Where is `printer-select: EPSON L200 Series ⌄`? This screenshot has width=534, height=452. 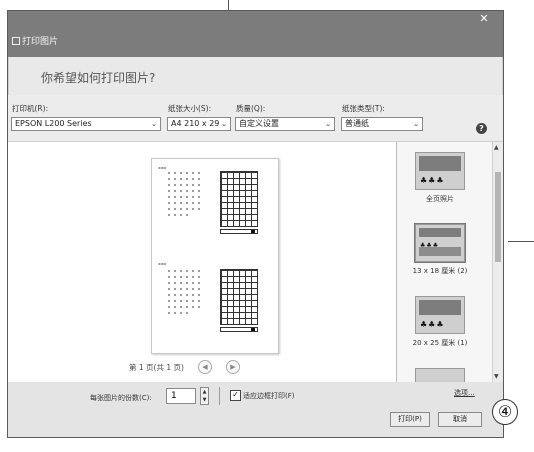 printer-select: EPSON L200 Series ⌄ is located at coordinates (86, 124).